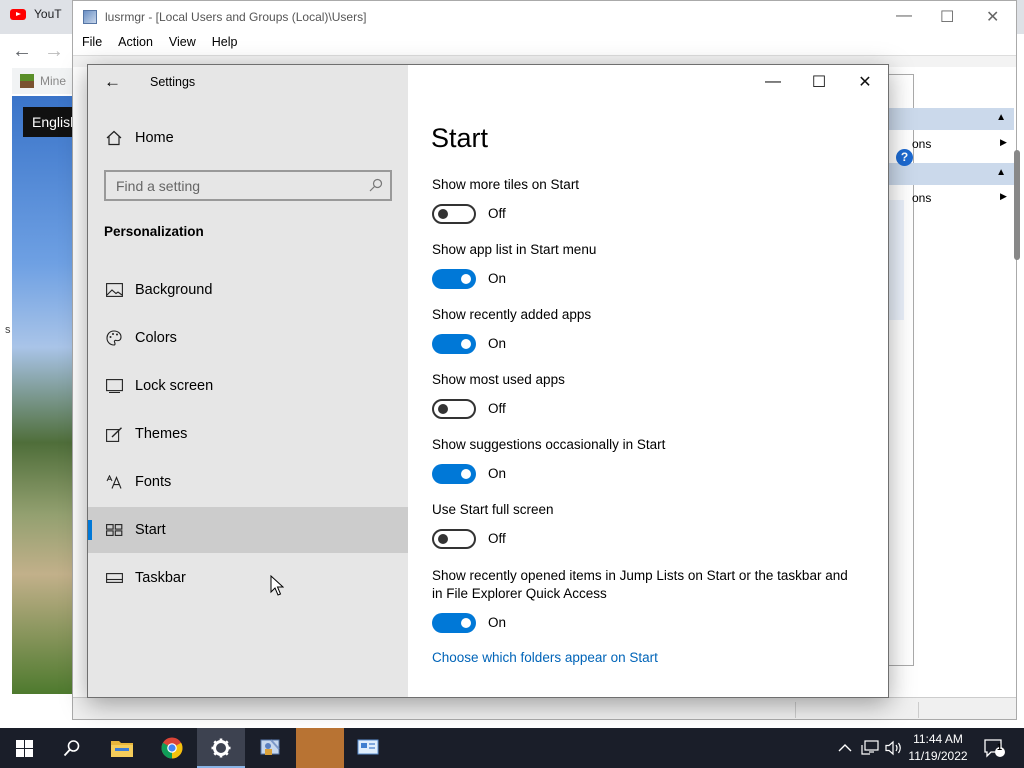 This screenshot has height=768, width=1024. Describe the element at coordinates (544, 708) in the screenshot. I see `lusrmgr-statusbar` at that location.